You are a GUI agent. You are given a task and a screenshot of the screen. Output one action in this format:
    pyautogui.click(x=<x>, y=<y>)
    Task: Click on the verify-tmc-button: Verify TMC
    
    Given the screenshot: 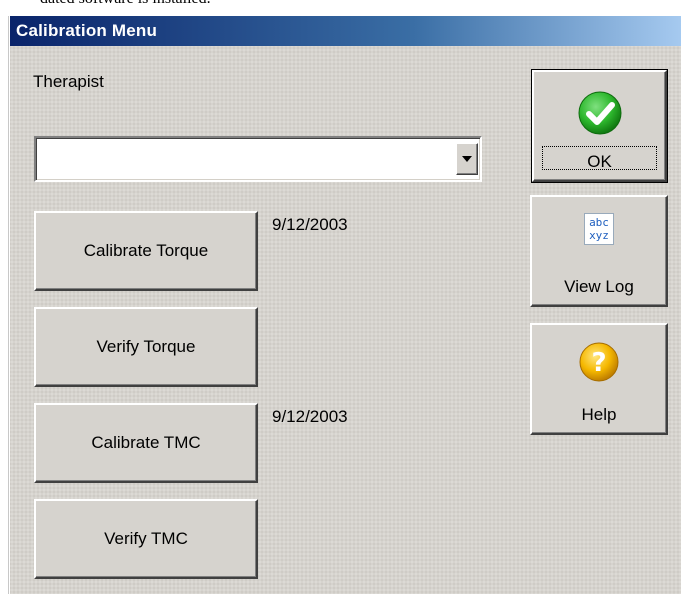 What is the action you would take?
    pyautogui.click(x=146, y=539)
    